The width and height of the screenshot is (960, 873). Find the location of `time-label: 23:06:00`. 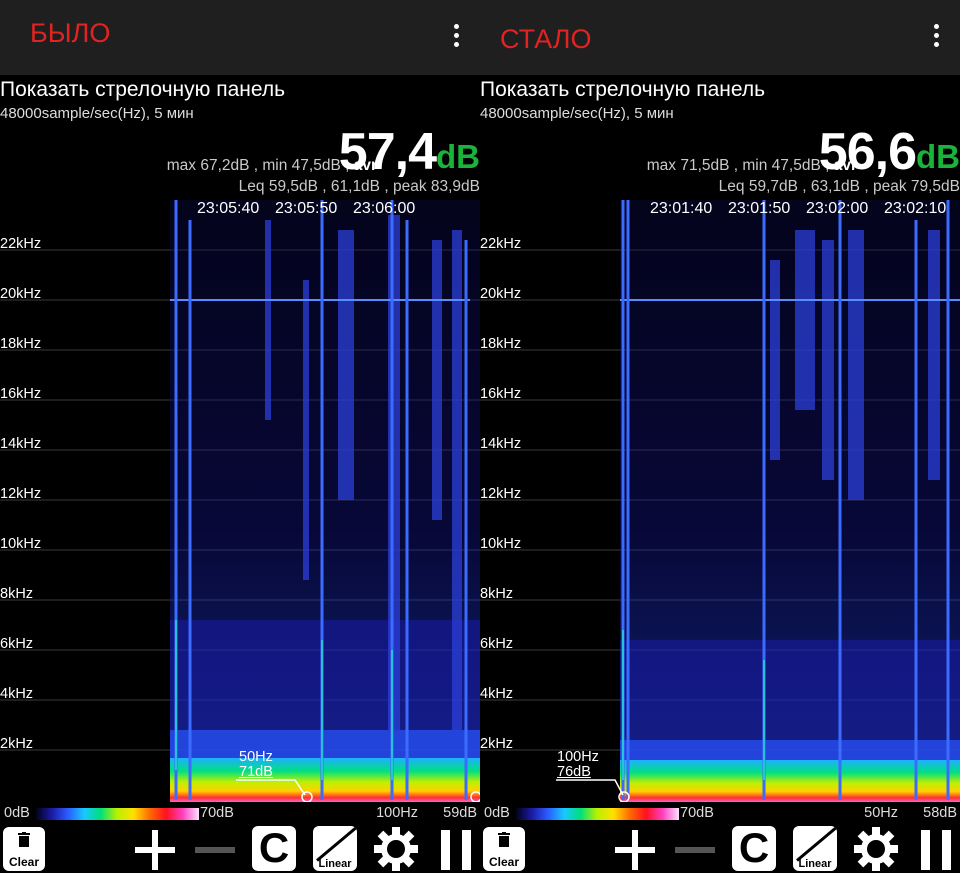

time-label: 23:06:00 is located at coordinates (384, 208).